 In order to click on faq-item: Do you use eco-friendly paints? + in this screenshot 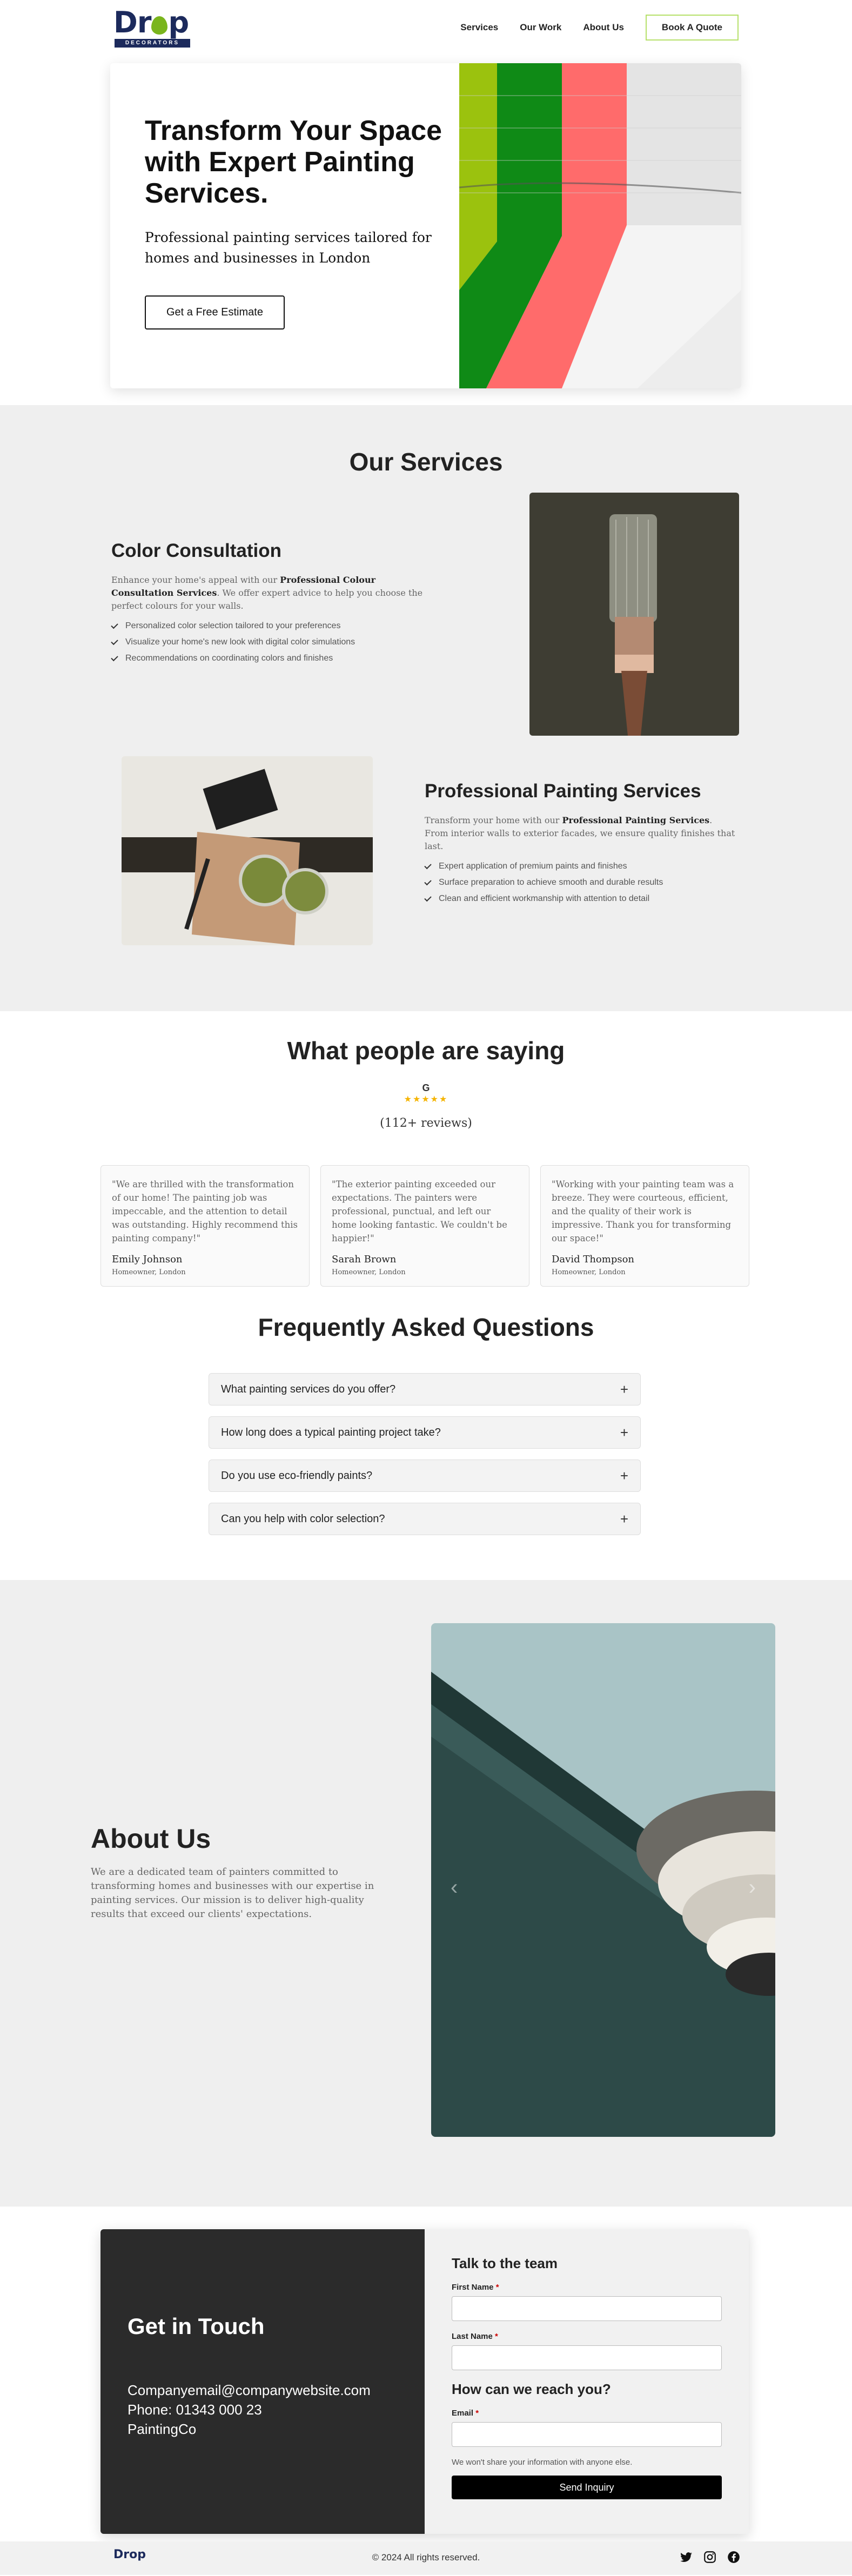, I will do `click(425, 1476)`.